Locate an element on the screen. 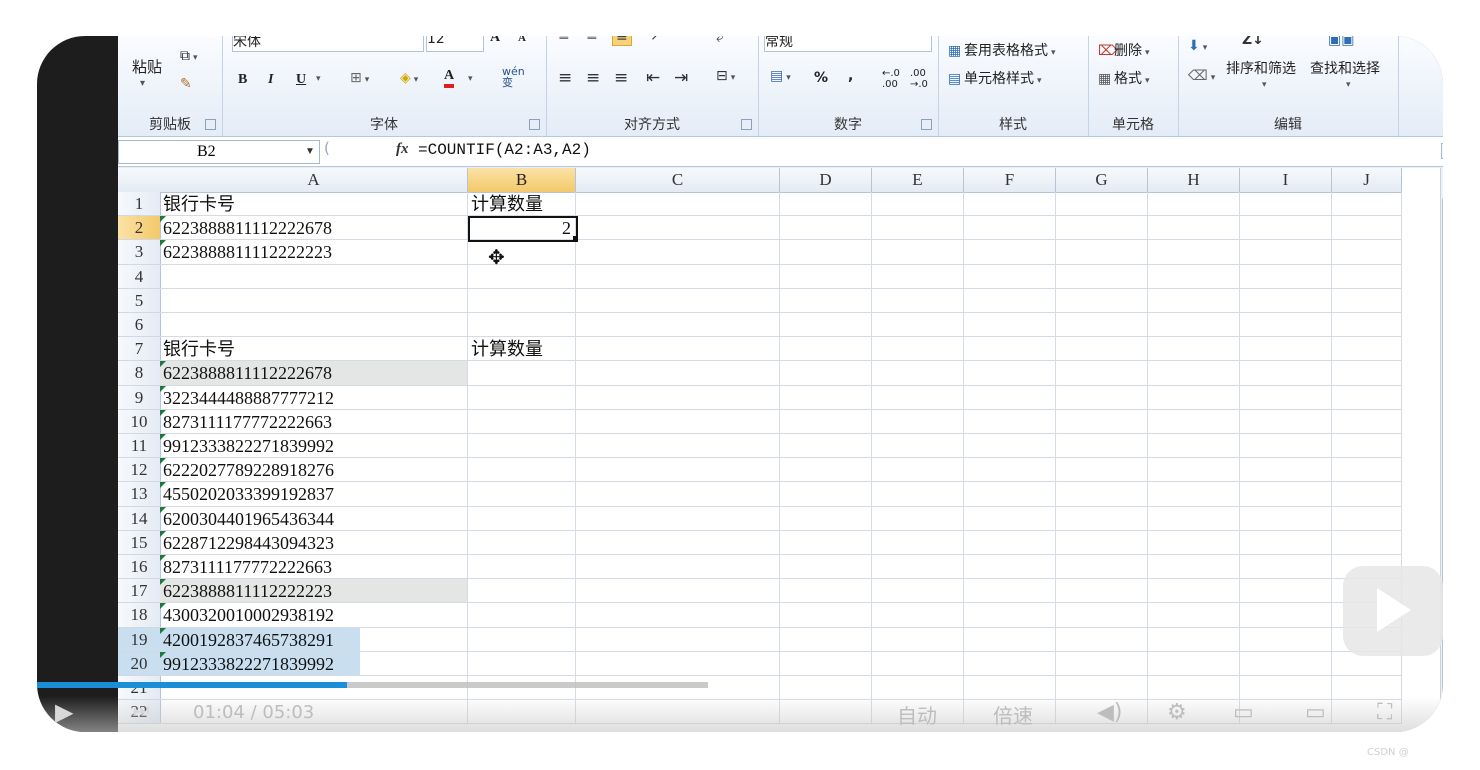 The image size is (1480, 770). font-launcher-icon is located at coordinates (534, 124).